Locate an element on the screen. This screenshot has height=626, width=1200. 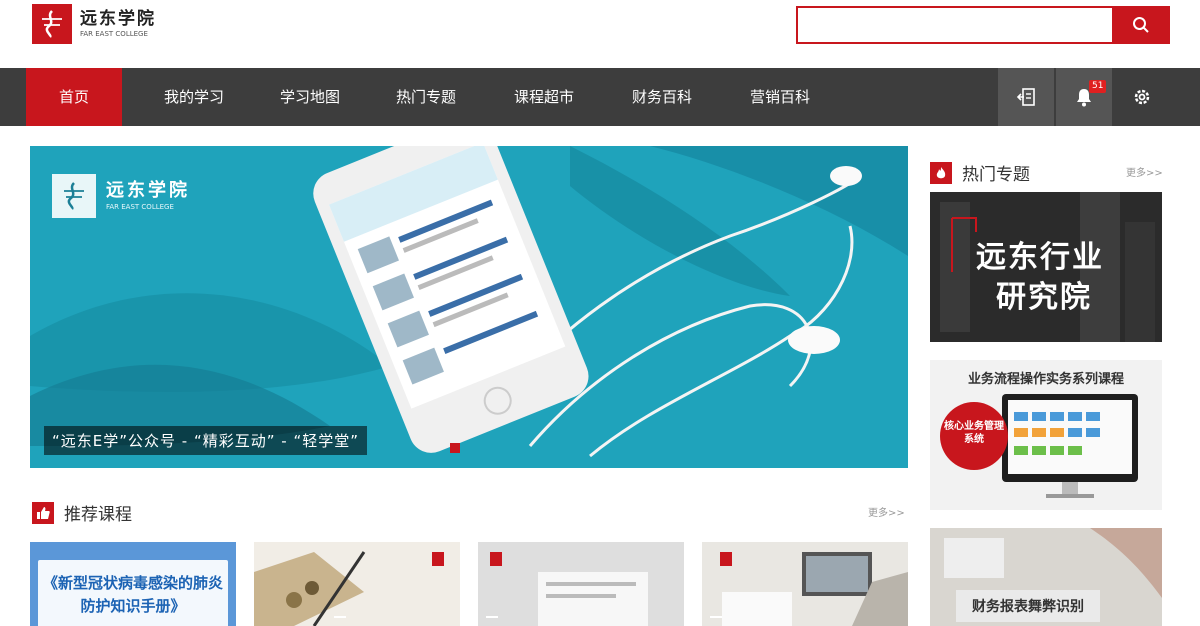
settings-button is located at coordinates (1142, 97).